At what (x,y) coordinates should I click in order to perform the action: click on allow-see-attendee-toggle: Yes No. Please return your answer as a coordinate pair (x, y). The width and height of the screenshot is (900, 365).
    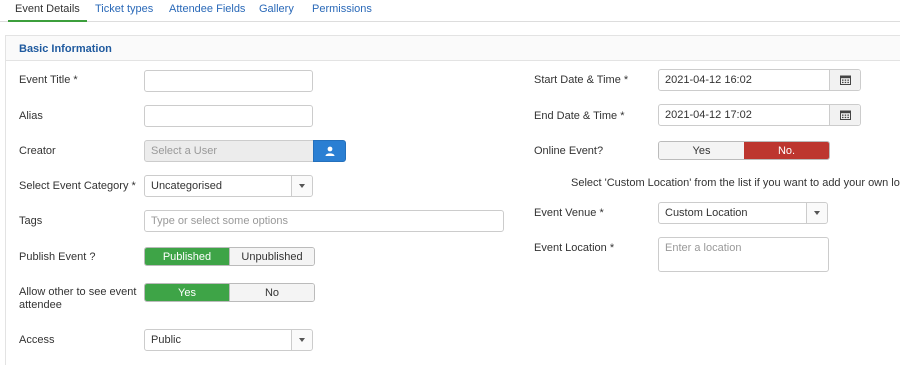
    Looking at the image, I should click on (229, 292).